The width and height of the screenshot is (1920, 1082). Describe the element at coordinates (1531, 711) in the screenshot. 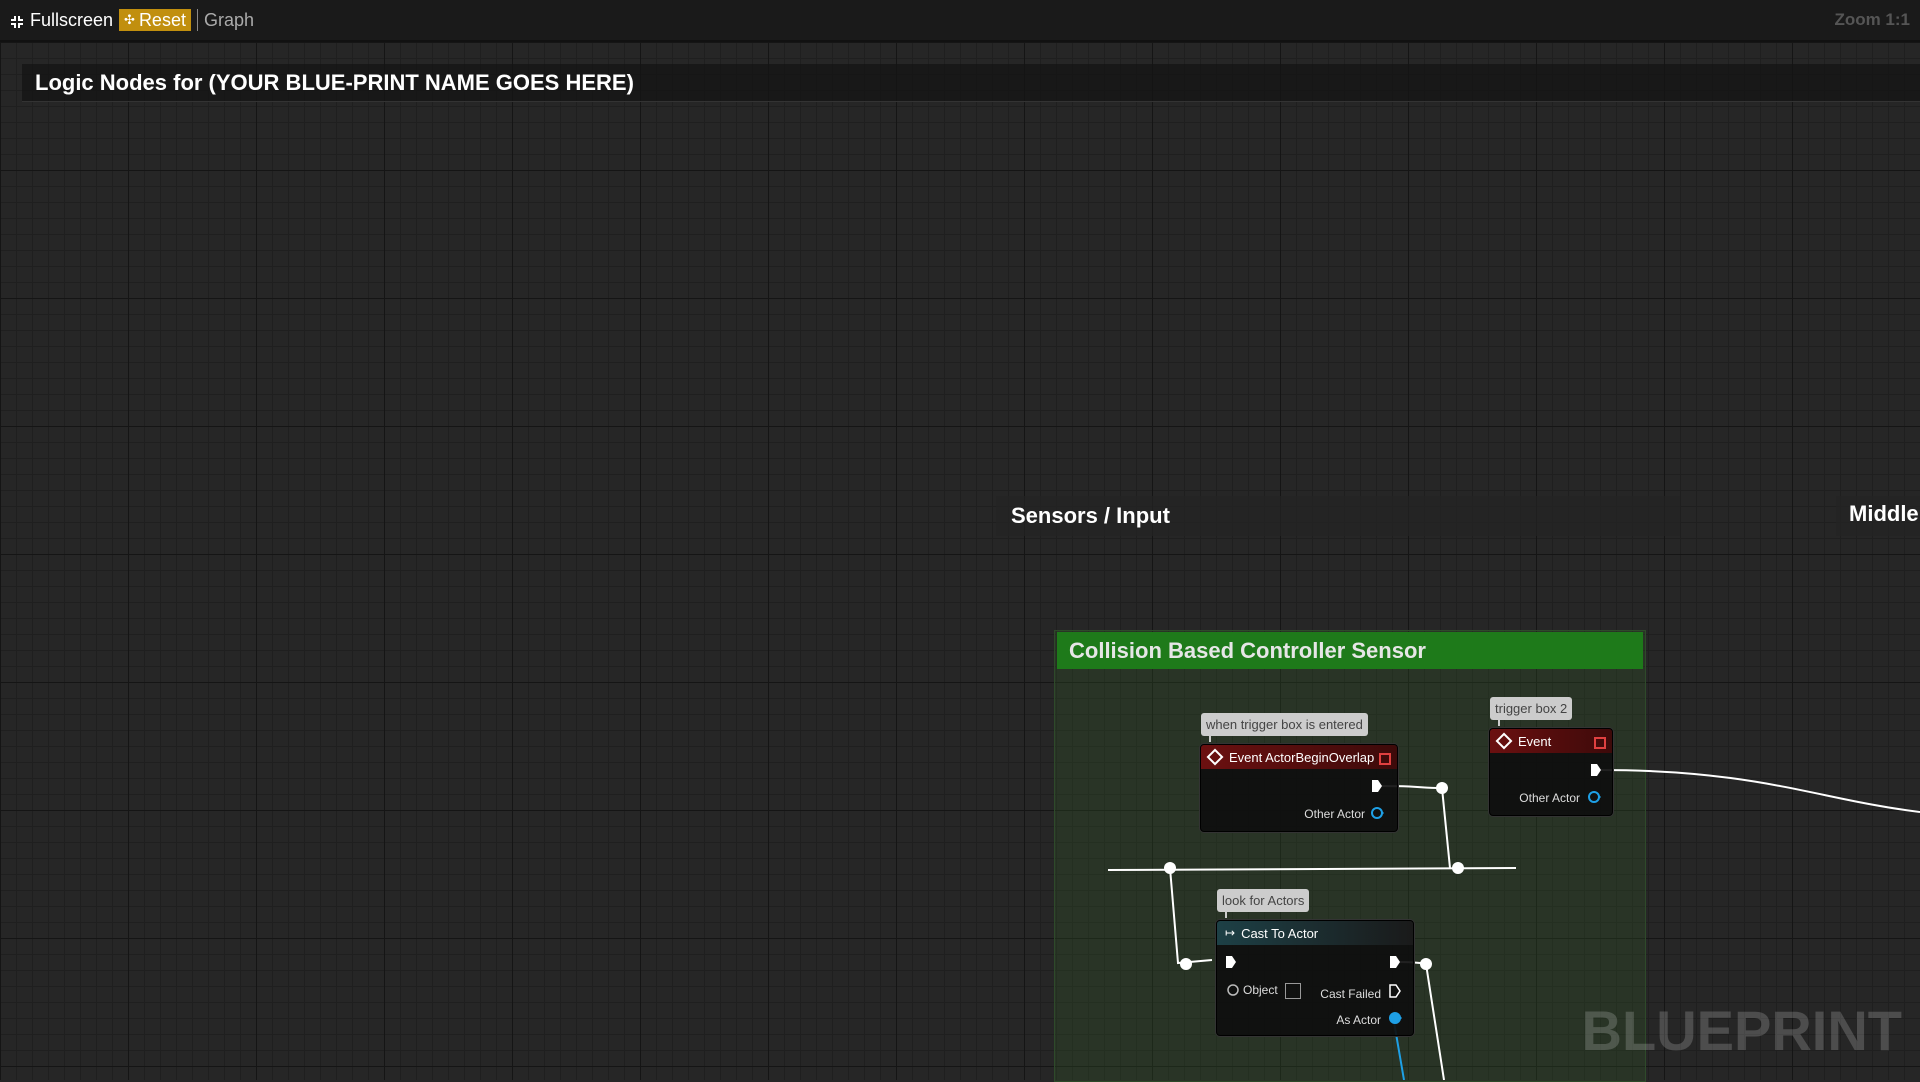

I see `node-comment-bubble: trigger box 2` at that location.